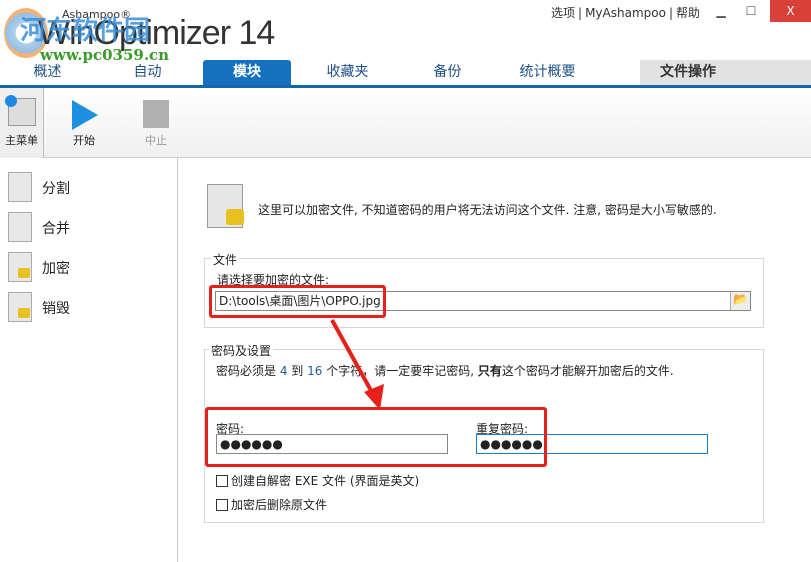 Image resolution: width=811 pixels, height=562 pixels. What do you see at coordinates (725, 72) in the screenshot?
I see `tab-file-operations: 文件操作` at bounding box center [725, 72].